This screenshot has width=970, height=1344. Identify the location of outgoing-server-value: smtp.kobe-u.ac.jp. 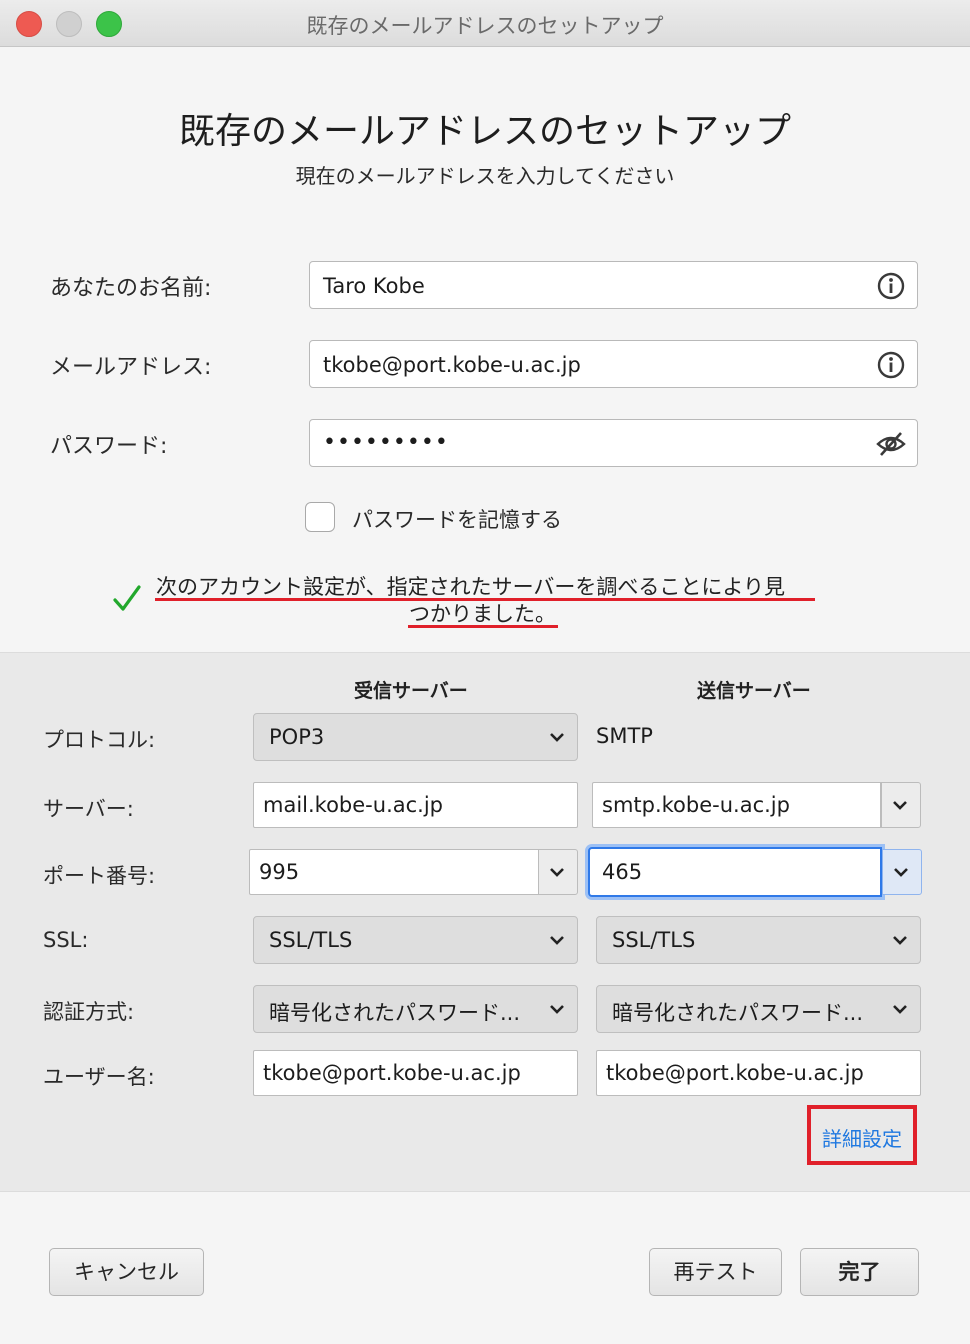
(696, 805).